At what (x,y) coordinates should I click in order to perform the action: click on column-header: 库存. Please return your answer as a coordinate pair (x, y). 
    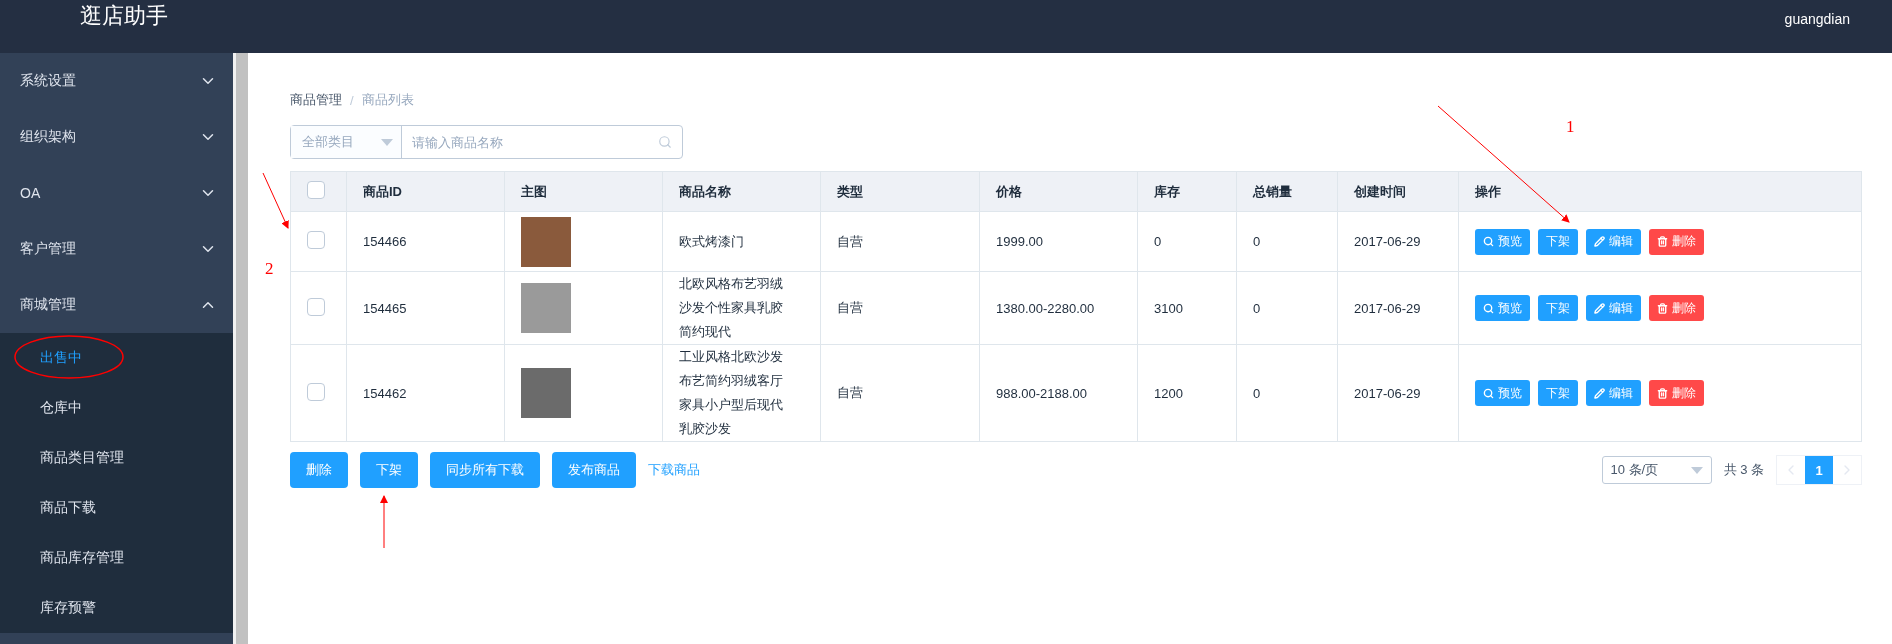
    Looking at the image, I should click on (1187, 191).